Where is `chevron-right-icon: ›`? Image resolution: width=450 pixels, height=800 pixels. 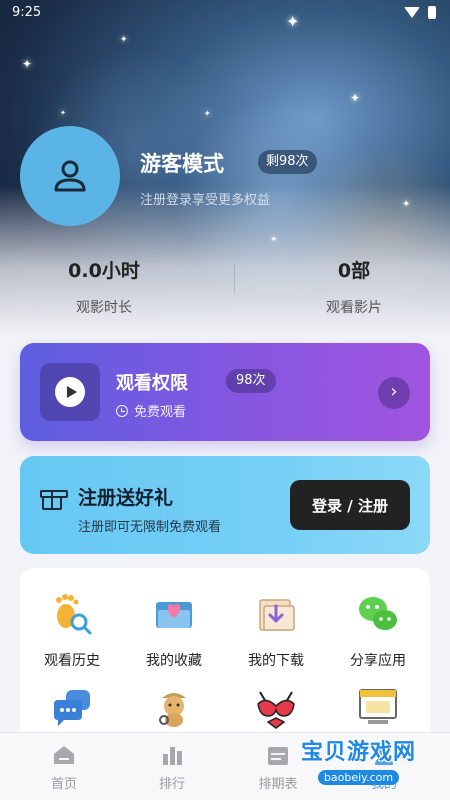 chevron-right-icon: › is located at coordinates (394, 393).